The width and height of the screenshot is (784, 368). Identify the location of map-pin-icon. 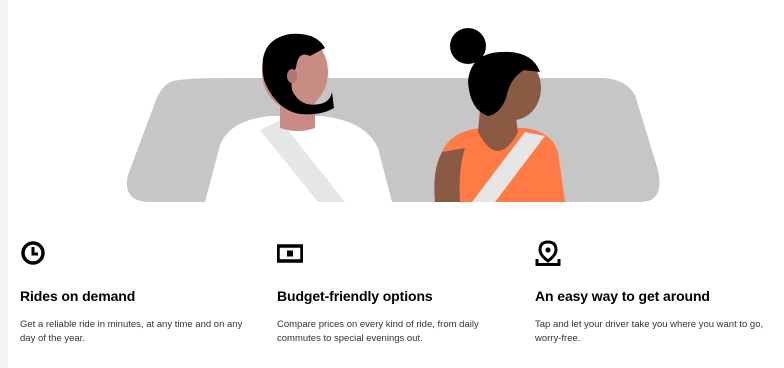
(548, 253).